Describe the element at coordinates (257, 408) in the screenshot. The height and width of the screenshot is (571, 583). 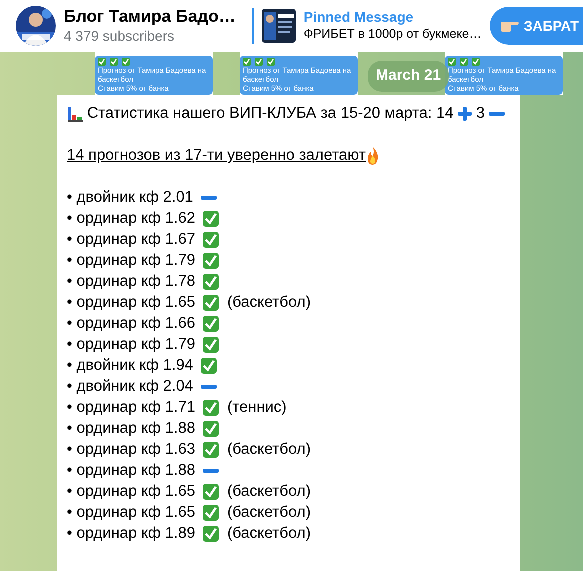
I see `sport-note: (теннис)` at that location.